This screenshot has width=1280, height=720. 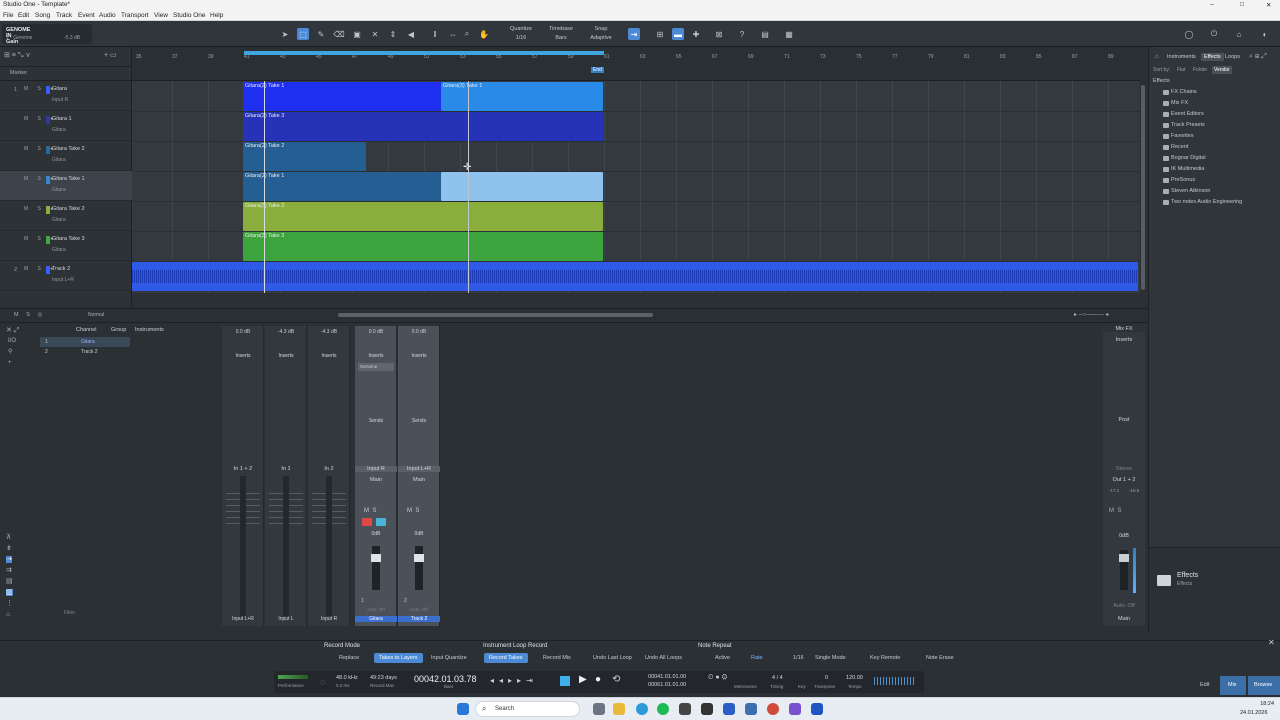 I want to click on tool-icon, so click(x=685, y=709).